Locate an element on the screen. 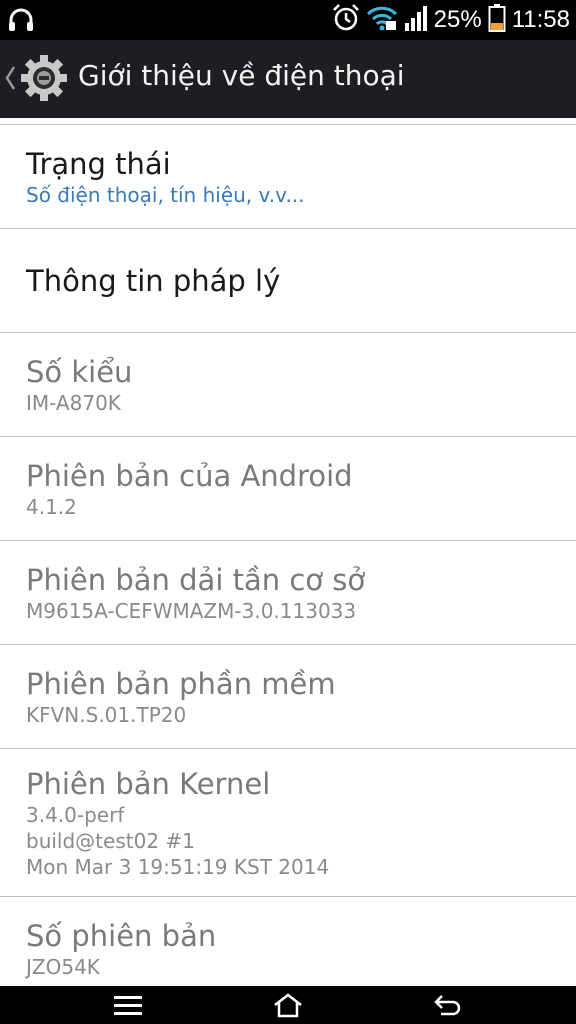 Image resolution: width=576 pixels, height=1024 pixels. list-item-title: Trạng thái is located at coordinates (98, 163).